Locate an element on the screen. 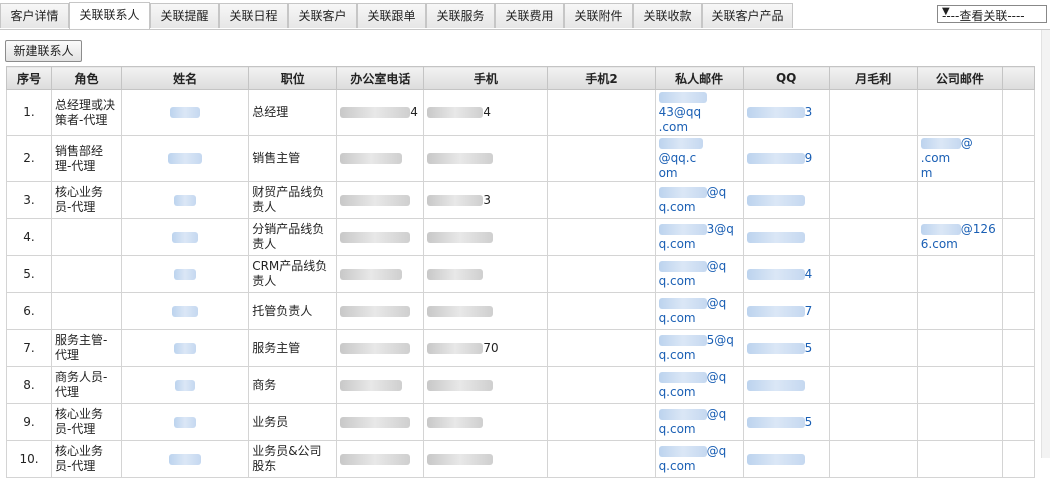  table-row: 6. 托管负责人 @q q.com 7 is located at coordinates (520, 311).